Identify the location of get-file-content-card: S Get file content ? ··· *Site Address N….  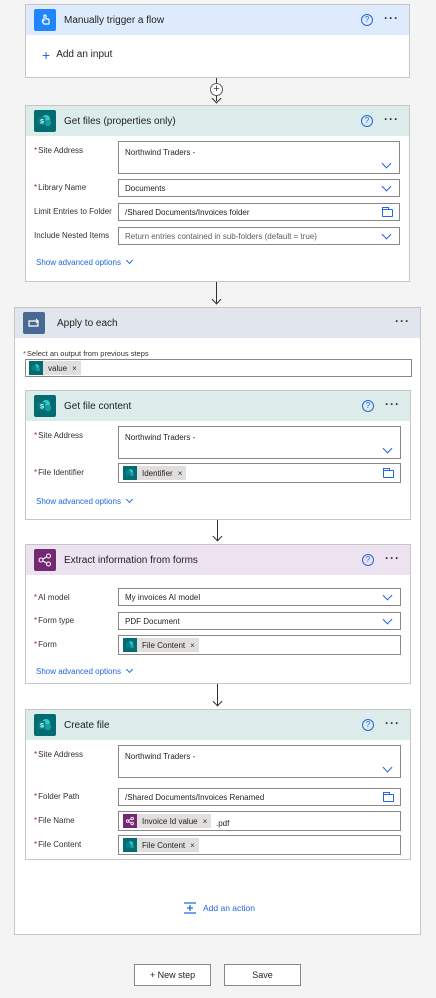
(218, 455).